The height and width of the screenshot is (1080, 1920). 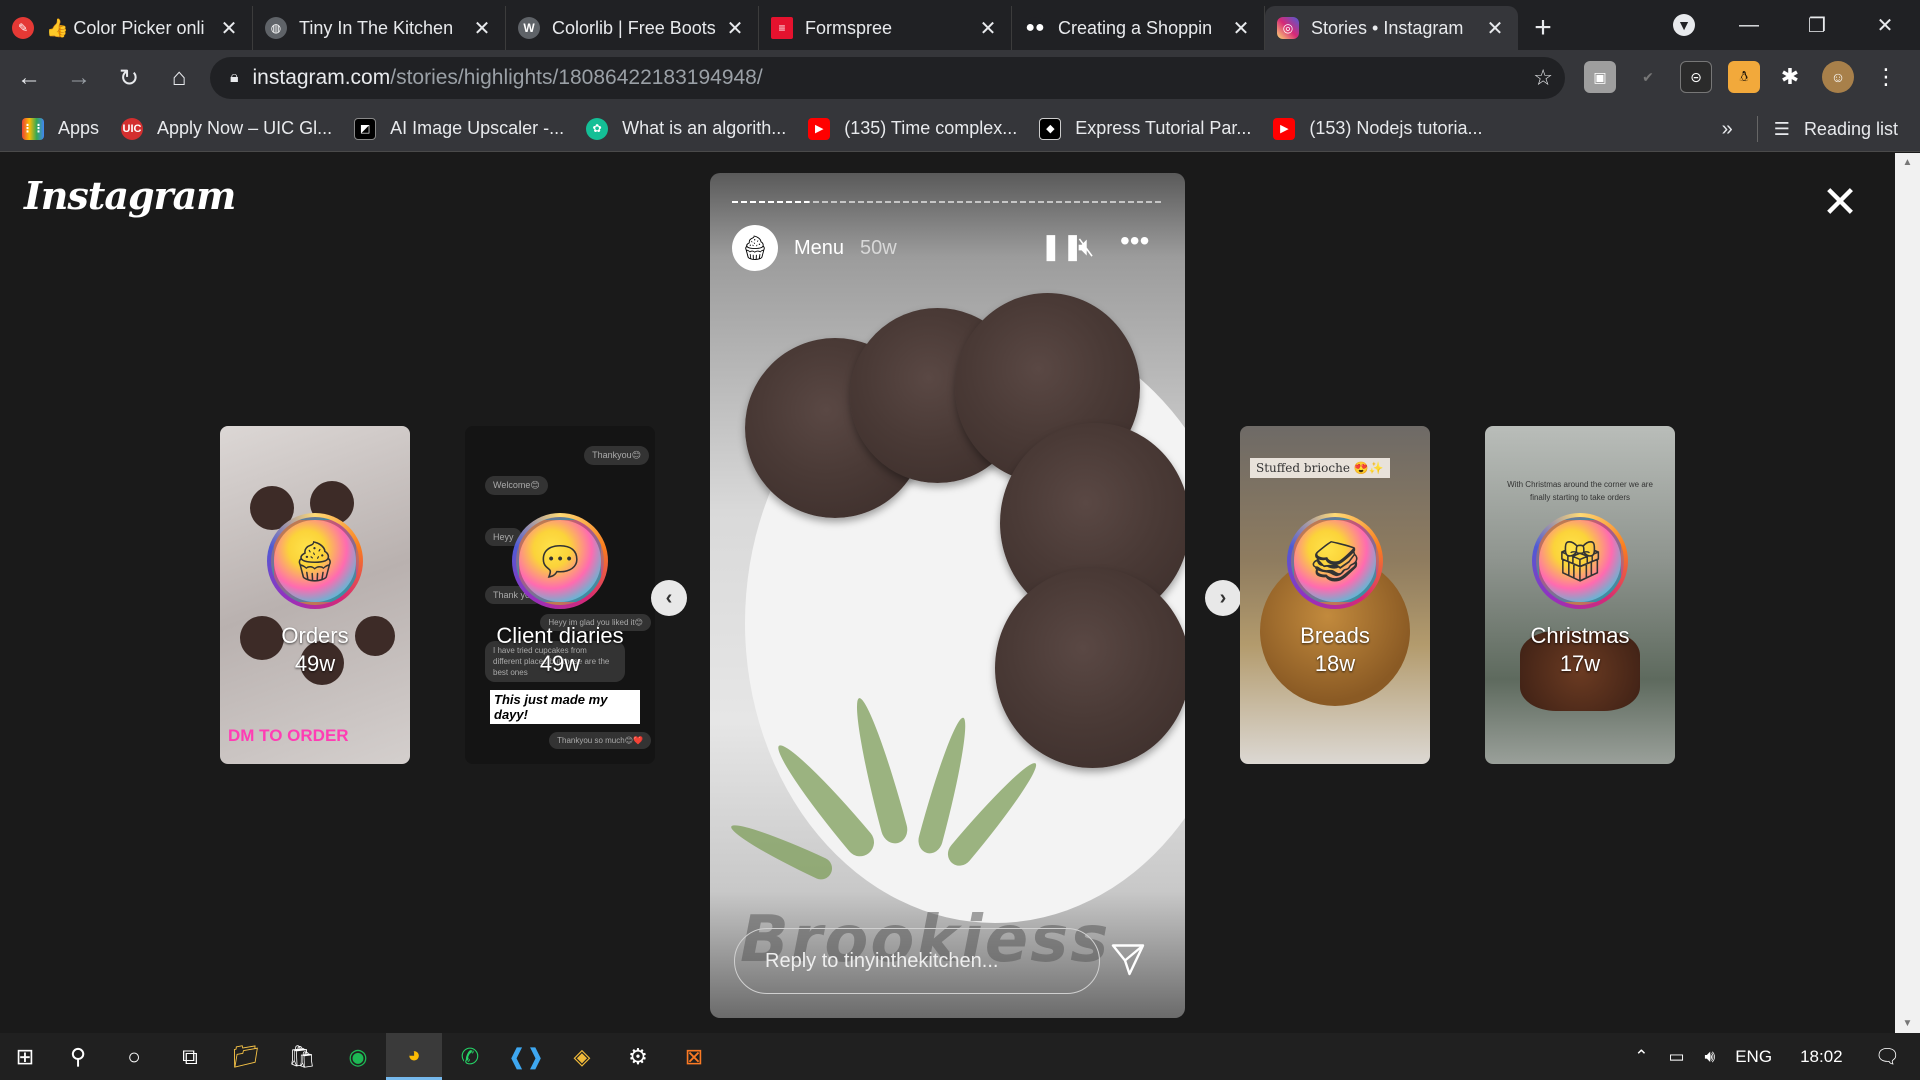 What do you see at coordinates (60, 128) in the screenshot?
I see `bookmark-apps: ⋮⋮ Apps` at bounding box center [60, 128].